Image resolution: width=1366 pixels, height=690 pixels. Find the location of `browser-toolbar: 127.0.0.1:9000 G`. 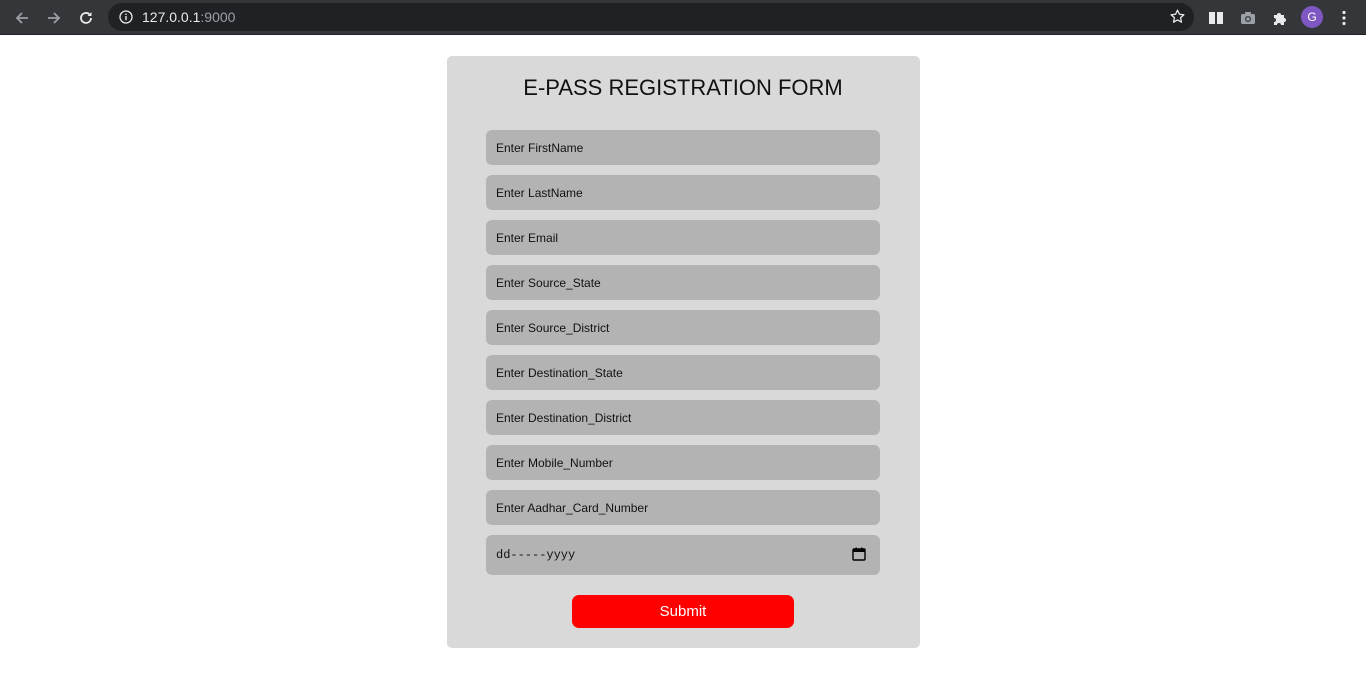

browser-toolbar: 127.0.0.1:9000 G is located at coordinates (683, 17).